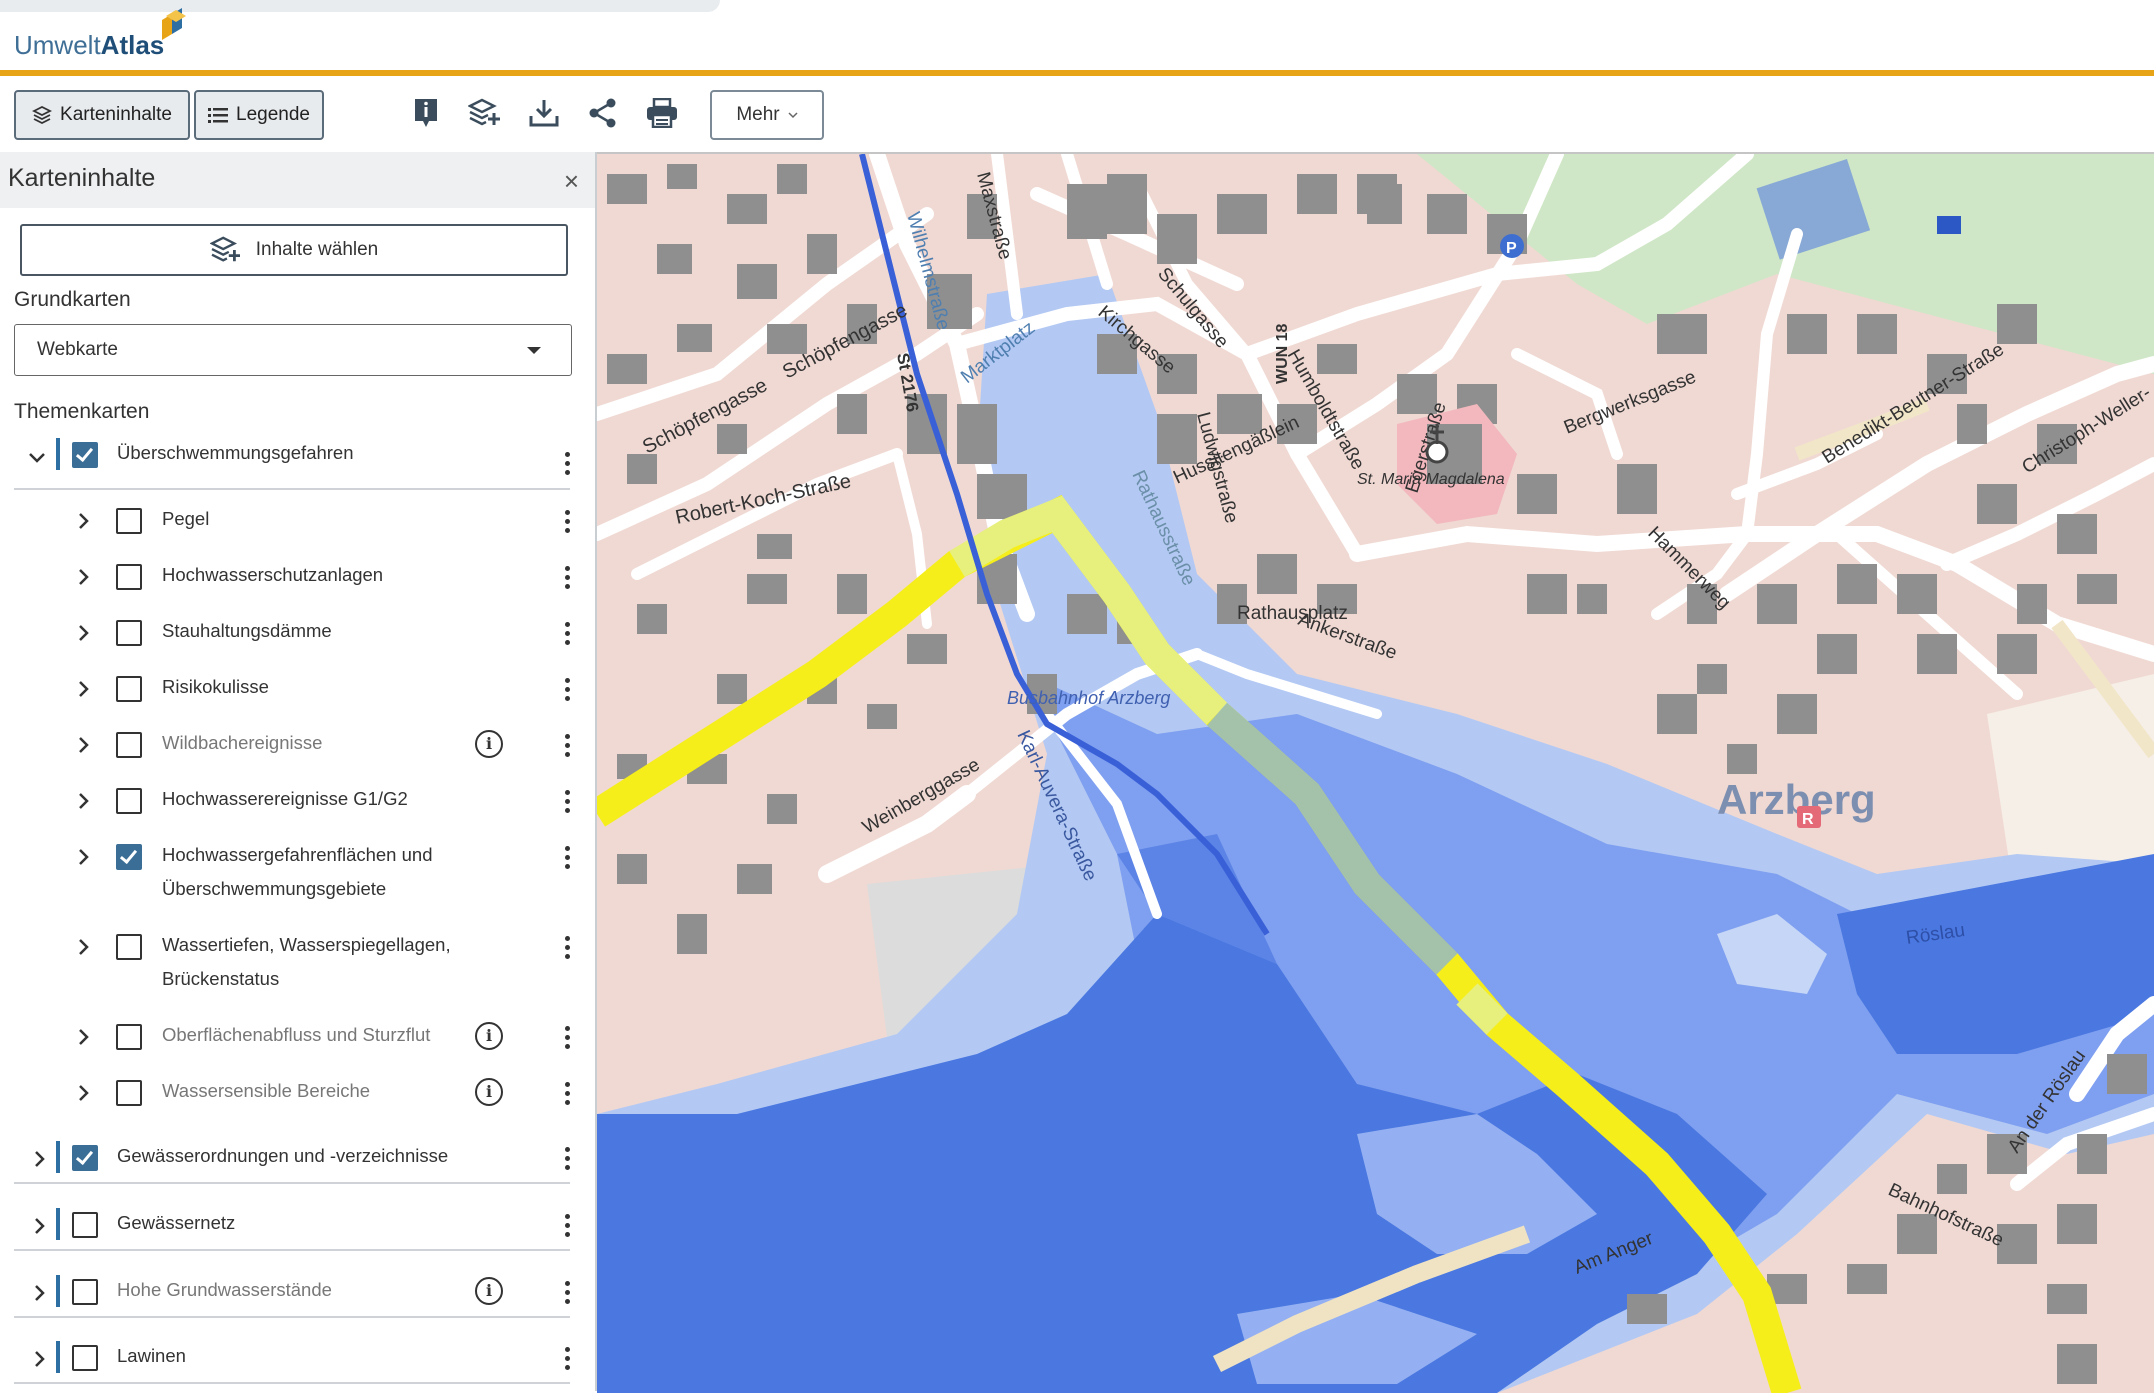 The image size is (2154, 1393). What do you see at coordinates (360, 6) in the screenshot?
I see `header-strip` at bounding box center [360, 6].